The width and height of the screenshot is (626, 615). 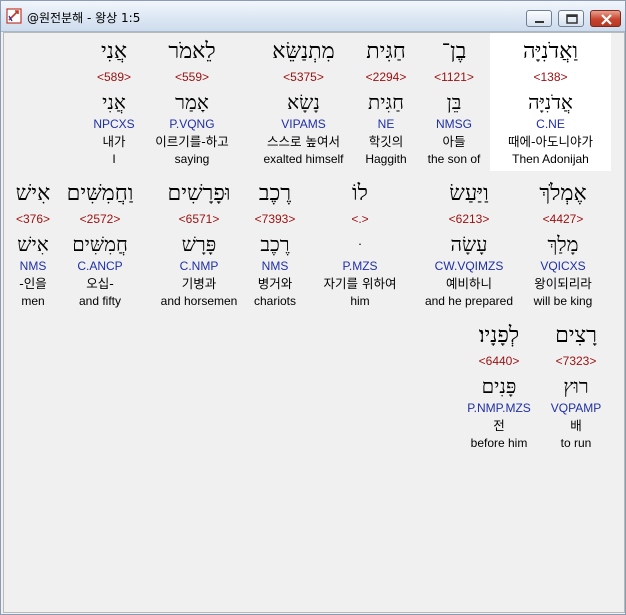 What do you see at coordinates (114, 77) in the screenshot?
I see `strong-number: <589>` at bounding box center [114, 77].